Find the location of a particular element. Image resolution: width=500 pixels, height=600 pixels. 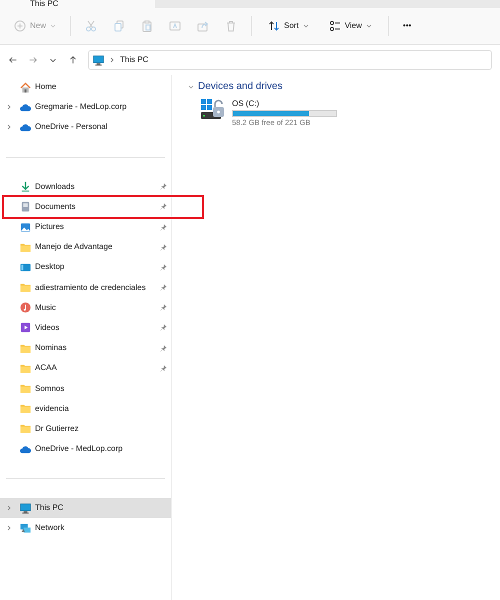

item-label: Documents is located at coordinates (55, 206).